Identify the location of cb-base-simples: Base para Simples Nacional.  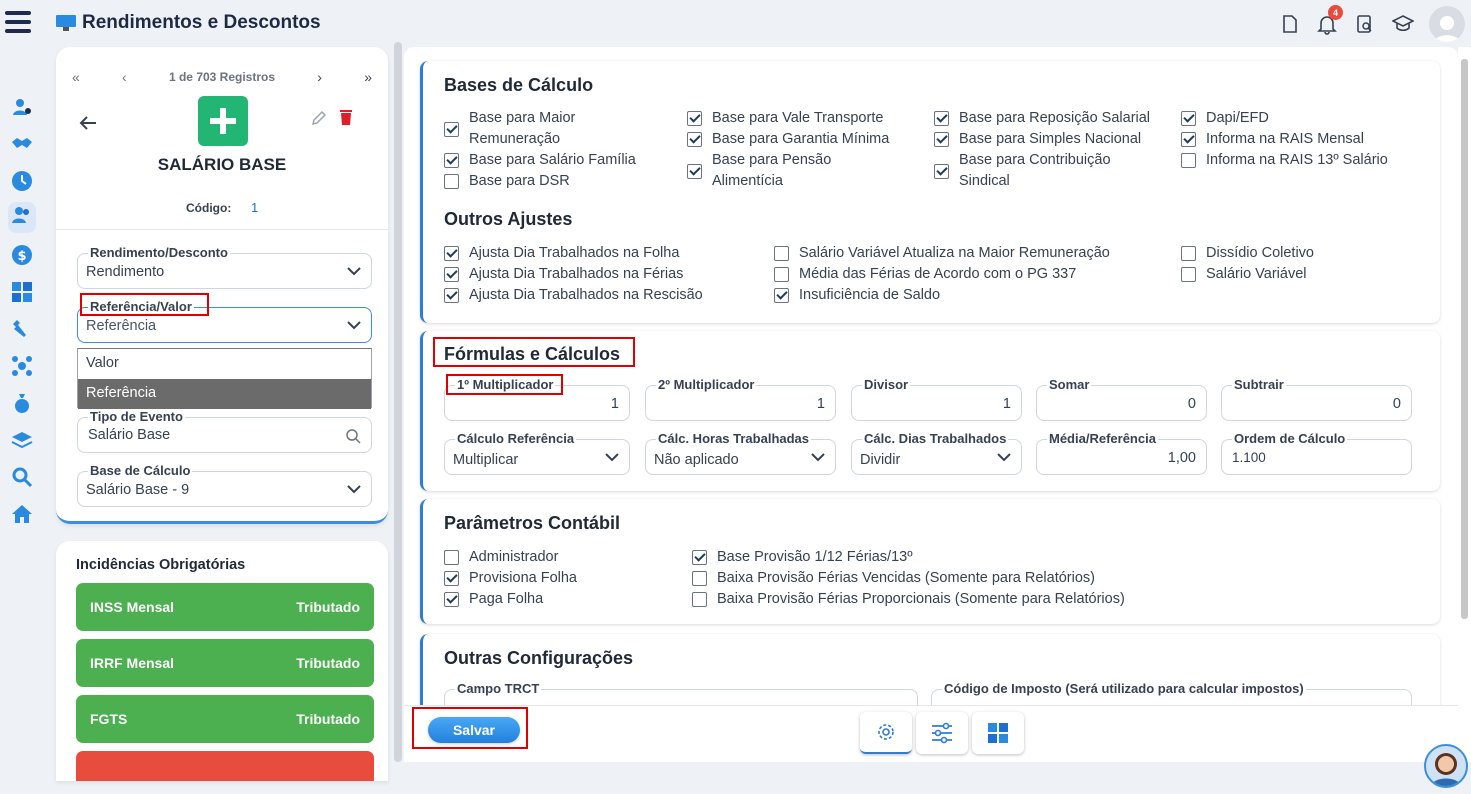
(1037, 139).